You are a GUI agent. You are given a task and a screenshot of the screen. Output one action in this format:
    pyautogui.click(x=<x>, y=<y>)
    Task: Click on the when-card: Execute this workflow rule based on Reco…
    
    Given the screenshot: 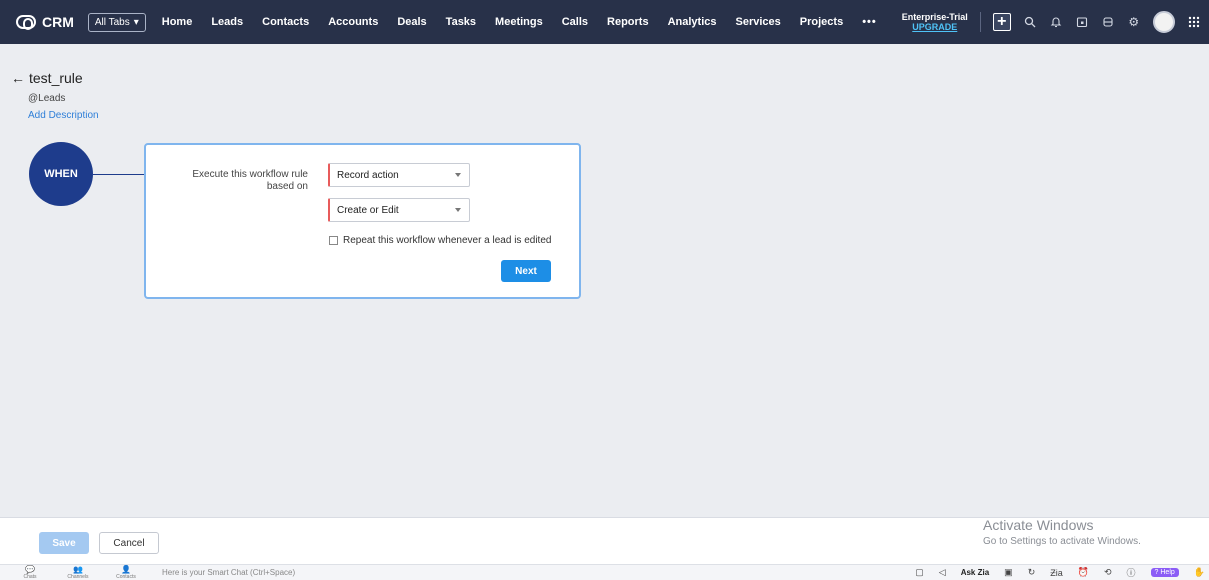 What is the action you would take?
    pyautogui.click(x=362, y=221)
    